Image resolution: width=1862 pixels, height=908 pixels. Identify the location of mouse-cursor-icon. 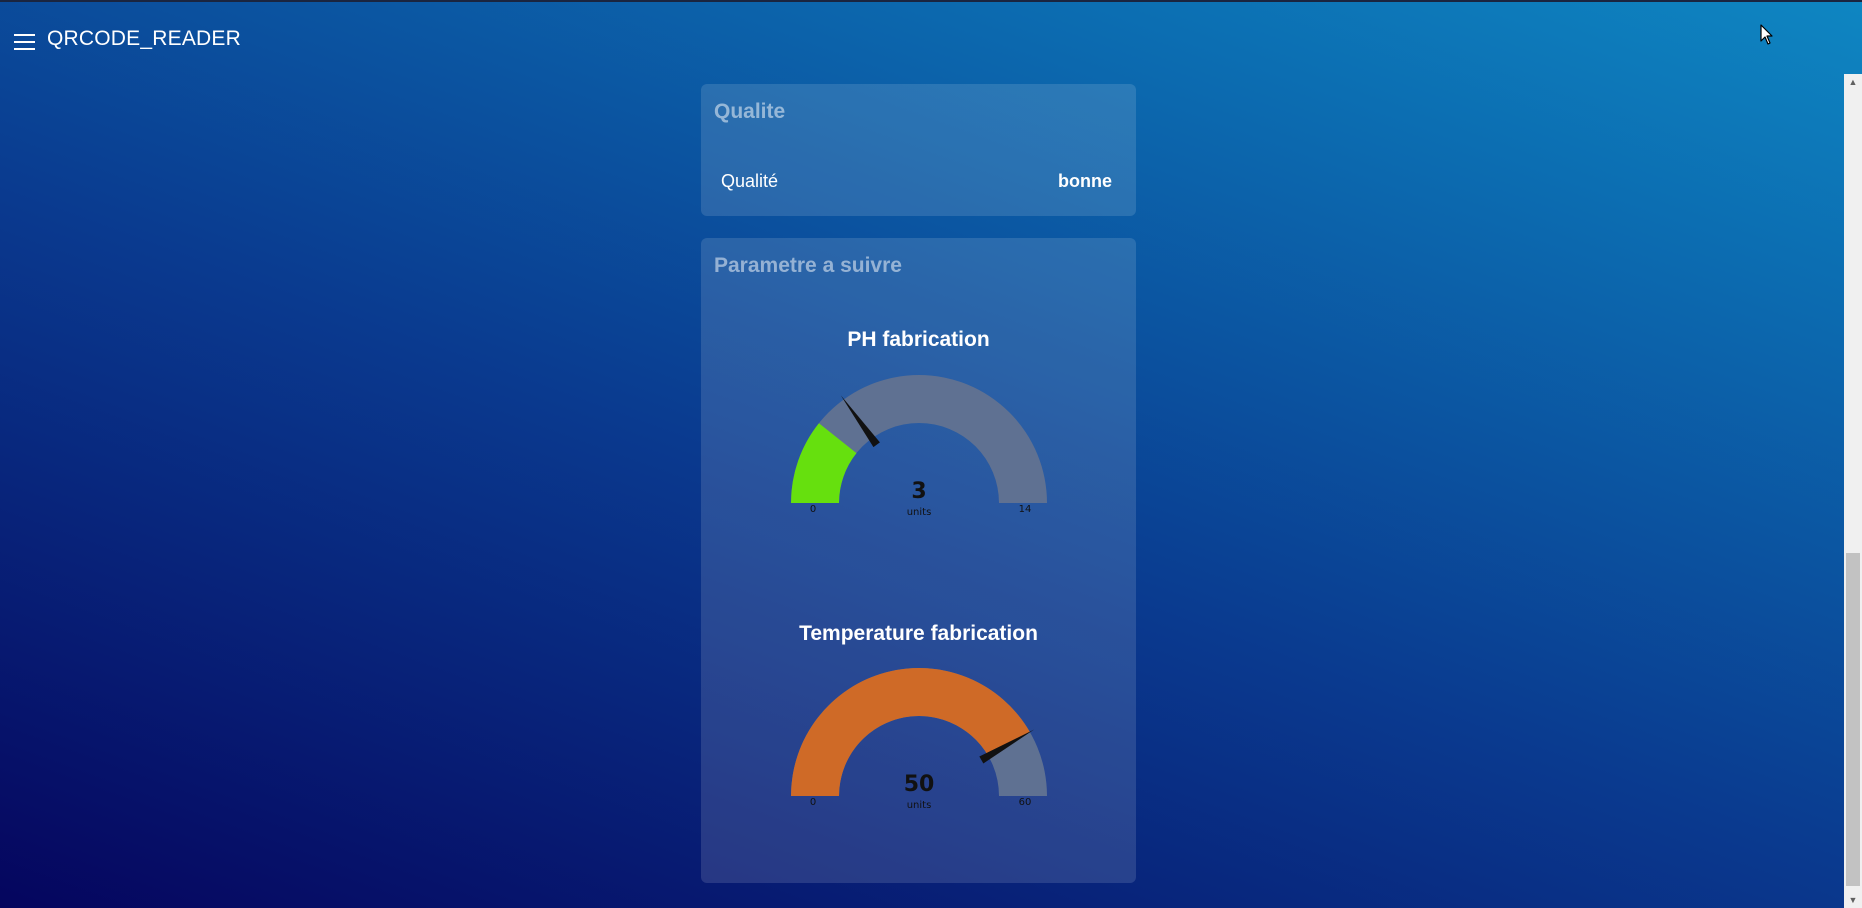
(1766, 34).